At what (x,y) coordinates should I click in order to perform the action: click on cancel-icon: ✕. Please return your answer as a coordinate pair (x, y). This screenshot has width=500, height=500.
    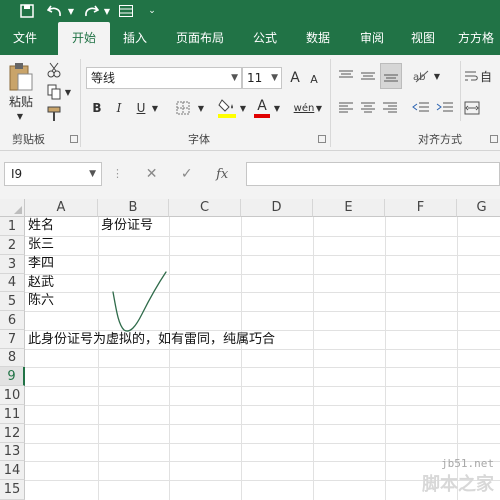
    Looking at the image, I should click on (152, 174).